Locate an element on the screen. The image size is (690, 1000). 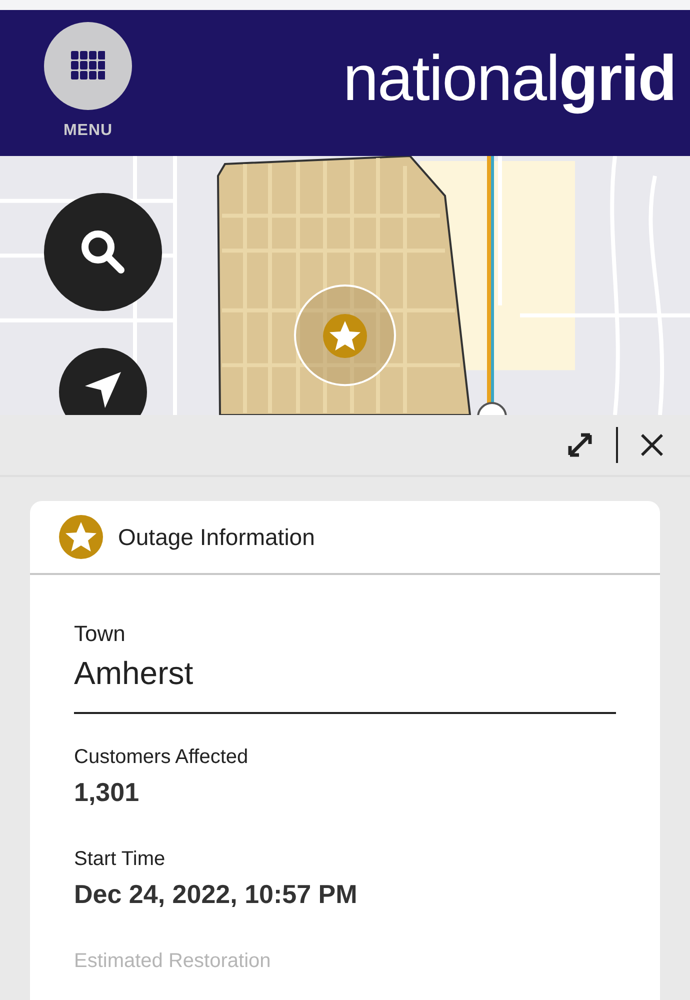
grid-icon is located at coordinates (88, 66).